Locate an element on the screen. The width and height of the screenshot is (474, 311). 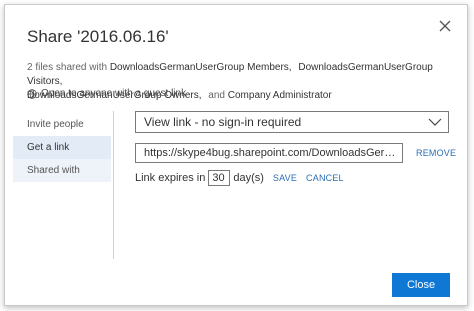
save-button: SAVE is located at coordinates (285, 178).